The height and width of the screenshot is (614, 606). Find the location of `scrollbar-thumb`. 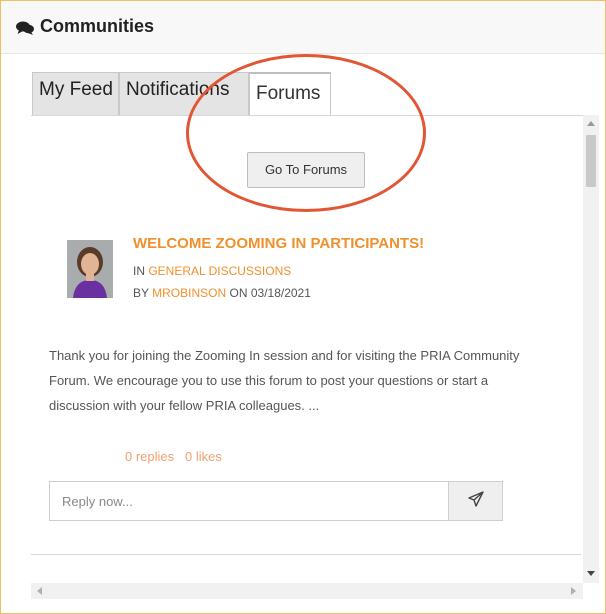

scrollbar-thumb is located at coordinates (591, 161).